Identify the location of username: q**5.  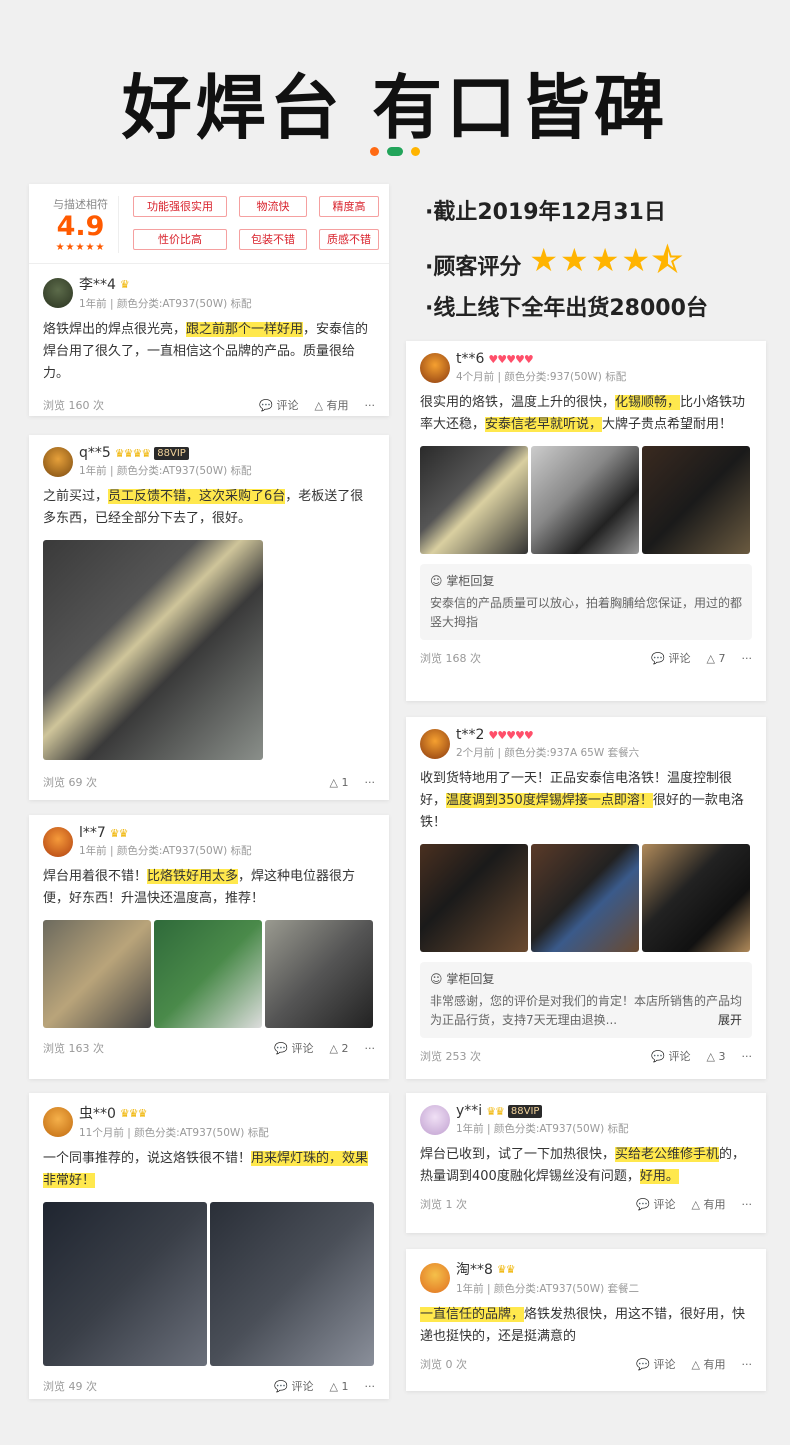
(95, 453).